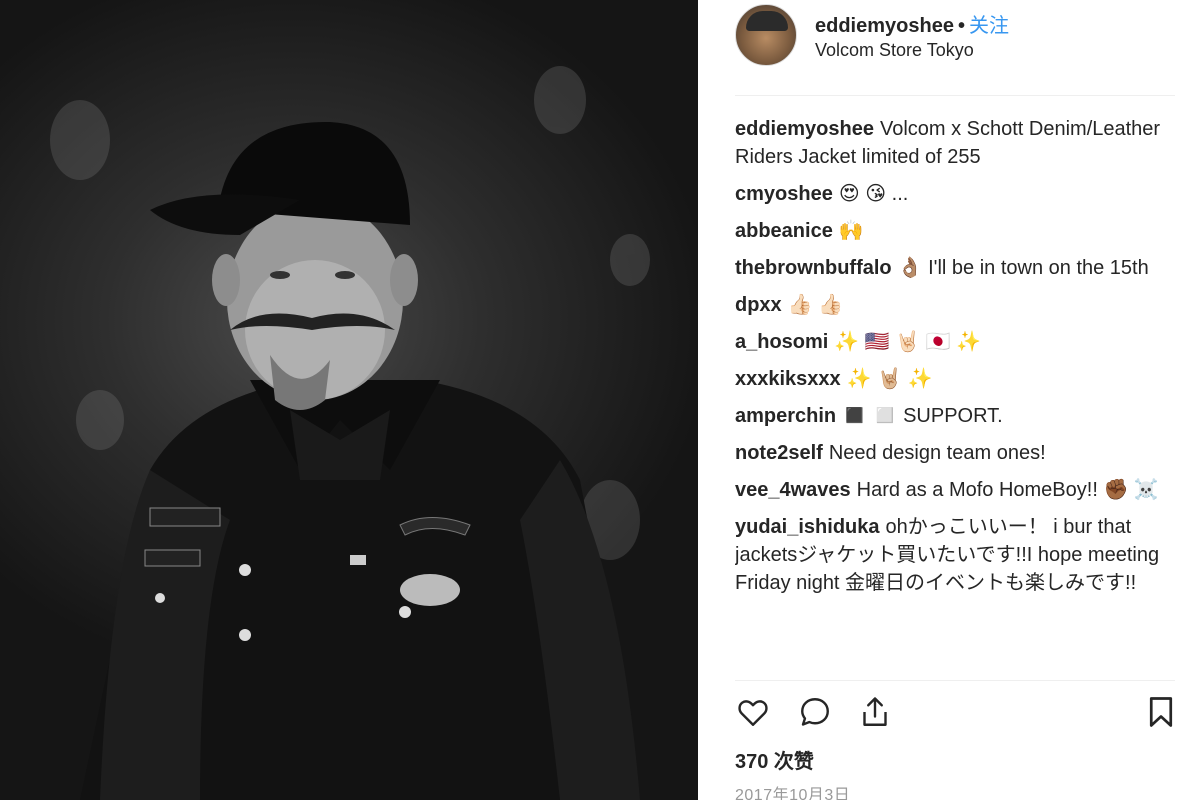  Describe the element at coordinates (955, 305) in the screenshot. I see `list-item: dpxx 👍🏻 👍🏻` at that location.